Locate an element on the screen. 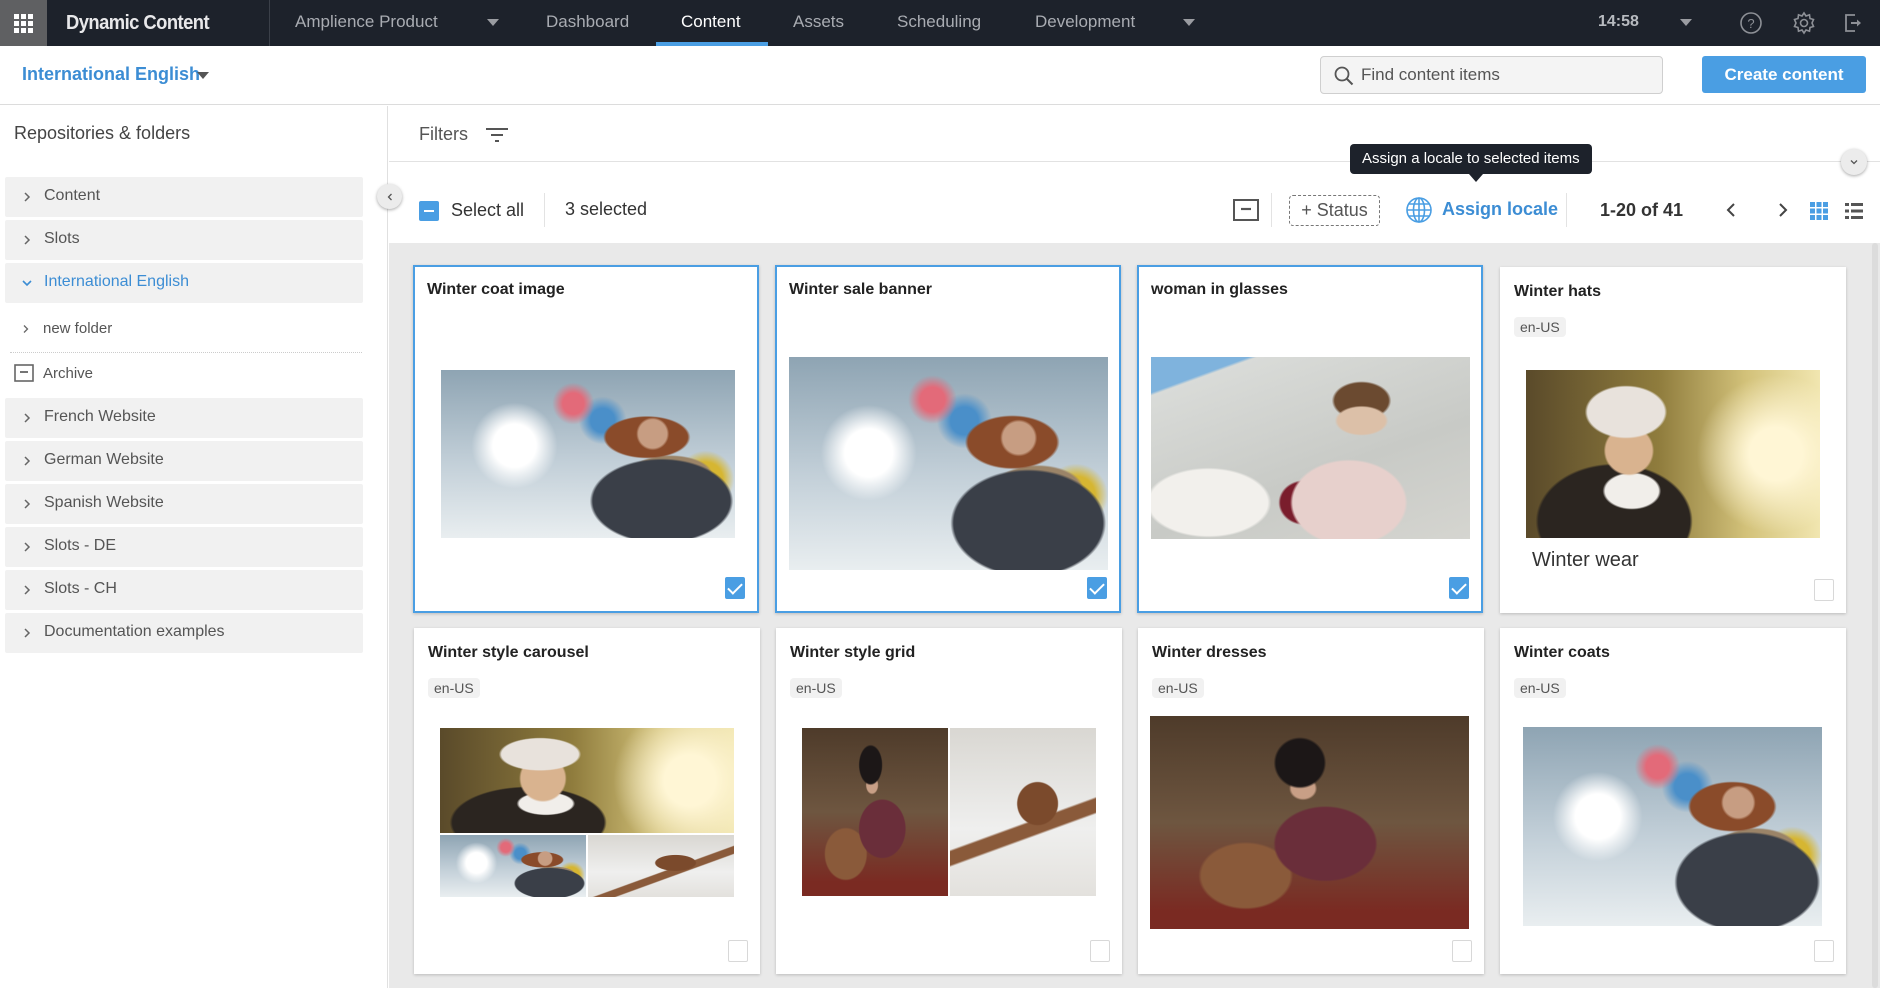  create-content-button: Create content is located at coordinates (1784, 74).